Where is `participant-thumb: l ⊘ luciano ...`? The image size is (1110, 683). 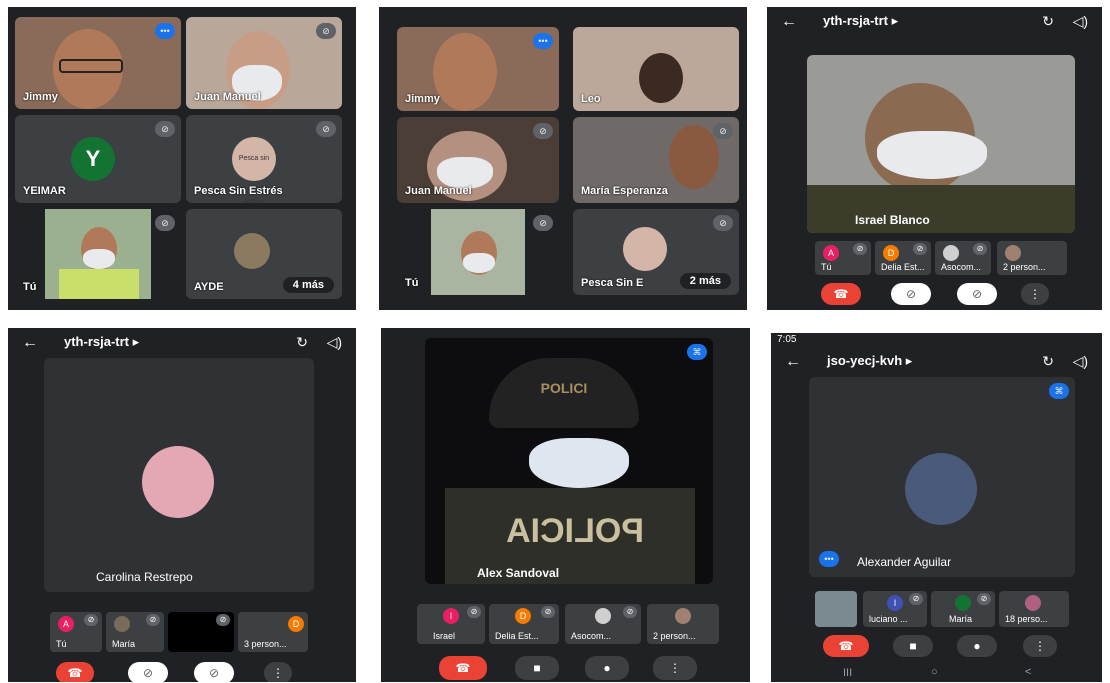 participant-thumb: l ⊘ luciano ... is located at coordinates (895, 609).